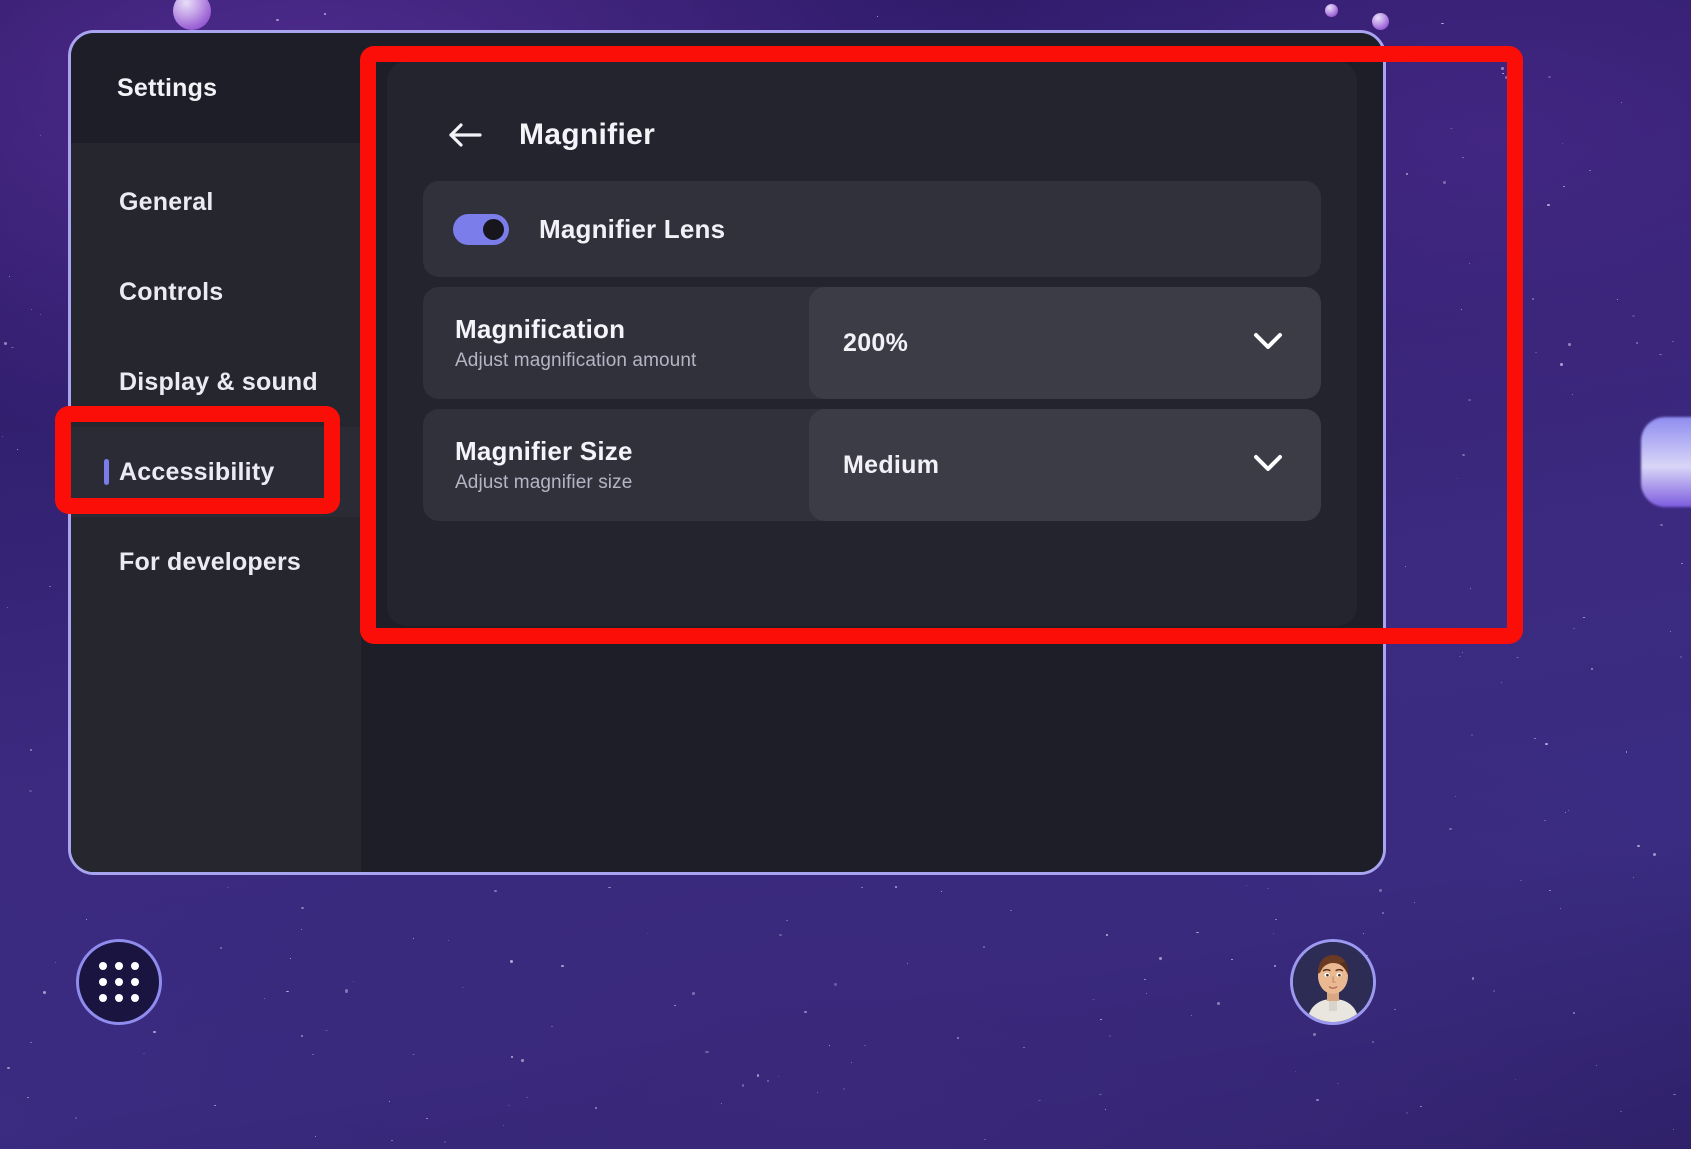  What do you see at coordinates (587, 134) in the screenshot?
I see `page-title: Magnifier` at bounding box center [587, 134].